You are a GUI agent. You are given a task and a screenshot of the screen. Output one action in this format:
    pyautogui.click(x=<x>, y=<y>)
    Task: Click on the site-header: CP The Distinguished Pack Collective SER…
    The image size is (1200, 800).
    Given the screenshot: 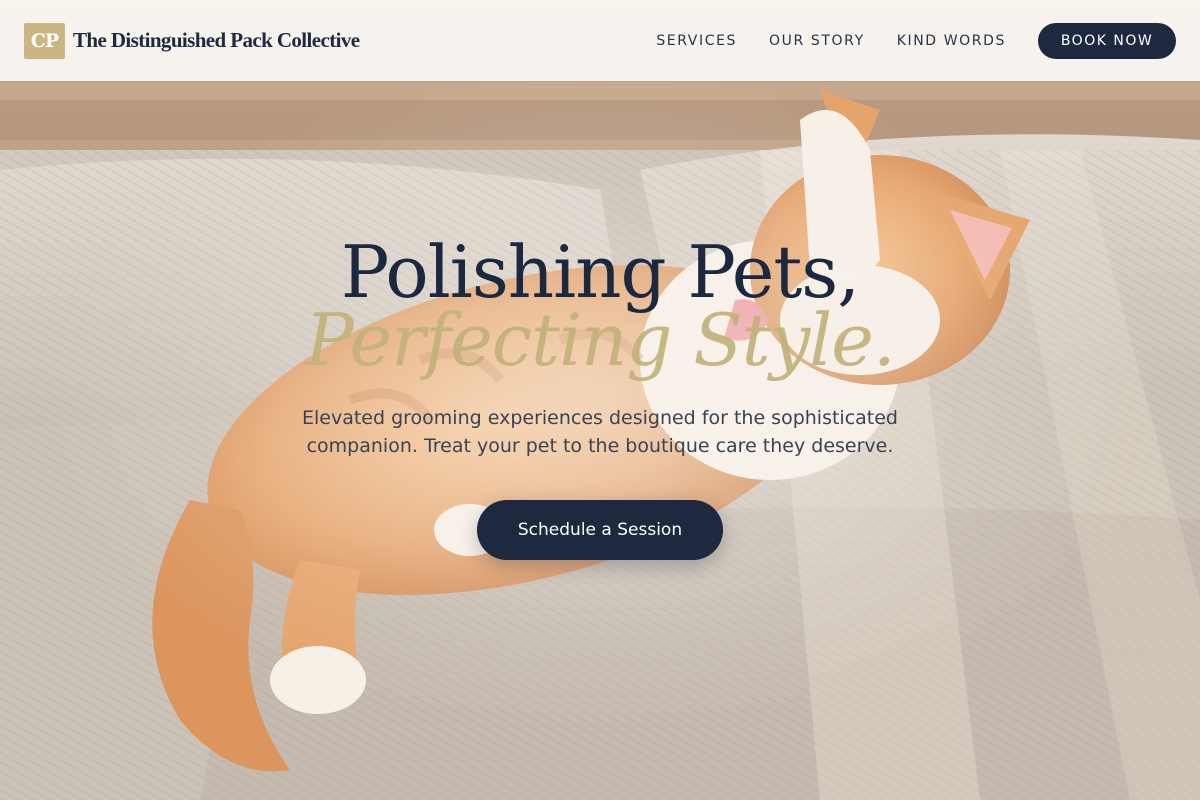 What is the action you would take?
    pyautogui.click(x=600, y=40)
    